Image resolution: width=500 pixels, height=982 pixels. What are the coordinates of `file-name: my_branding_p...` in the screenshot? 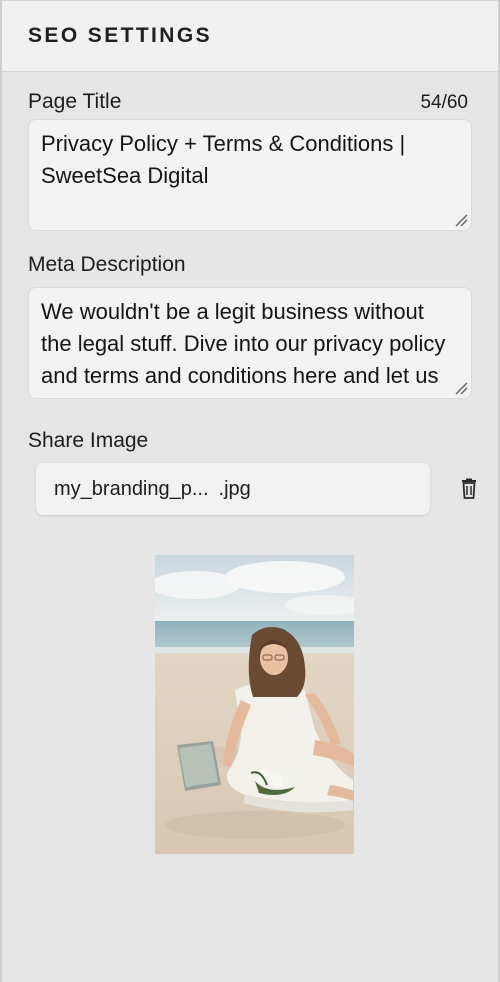 It's located at (131, 488).